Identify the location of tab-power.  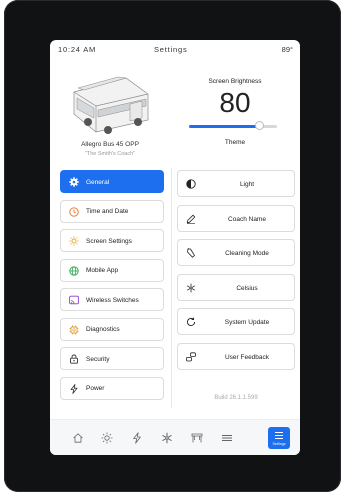
(137, 437).